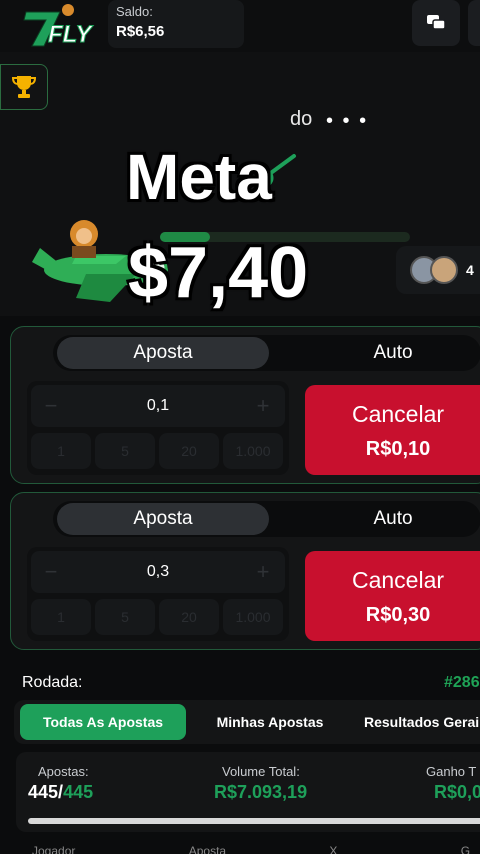 The image size is (480, 854). What do you see at coordinates (398, 615) in the screenshot?
I see `cancel-amount: R$0,30` at bounding box center [398, 615].